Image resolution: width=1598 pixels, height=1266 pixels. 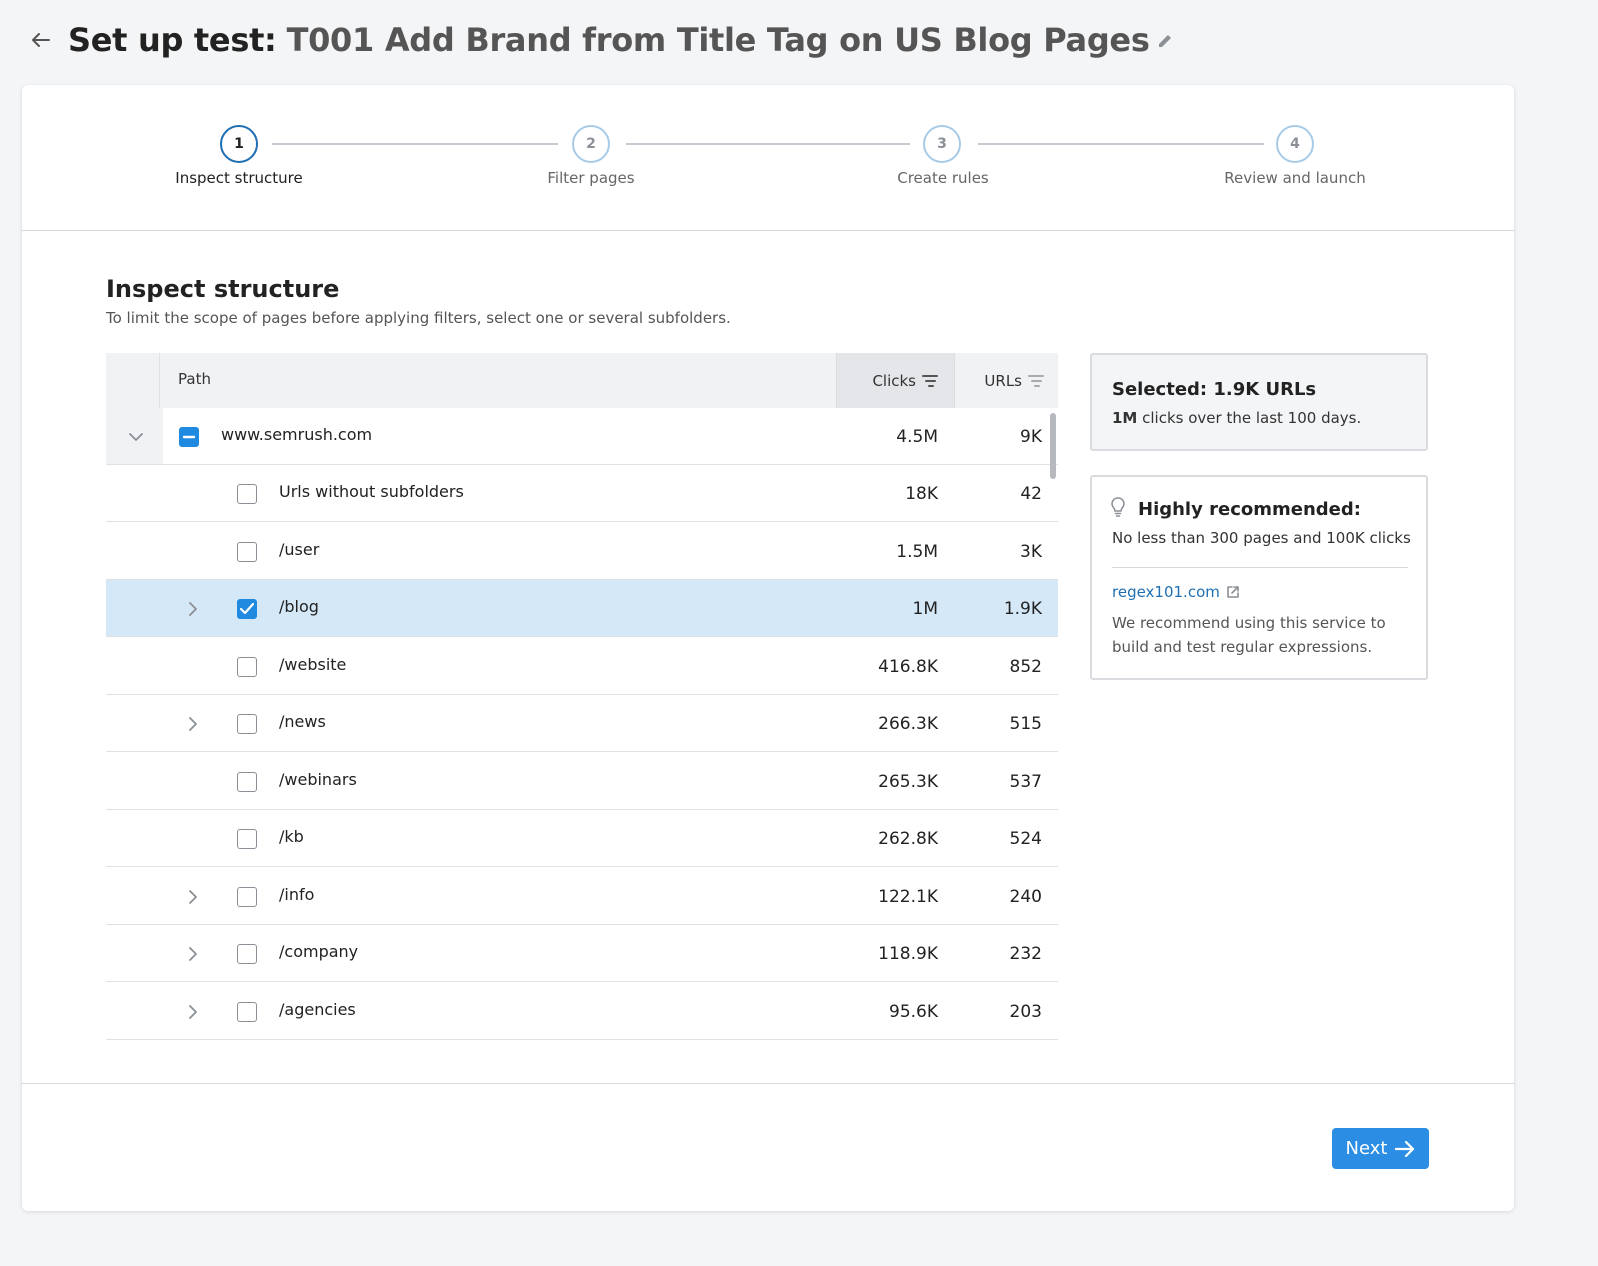 I want to click on column-header-urls-label: URLs, so click(x=1003, y=380).